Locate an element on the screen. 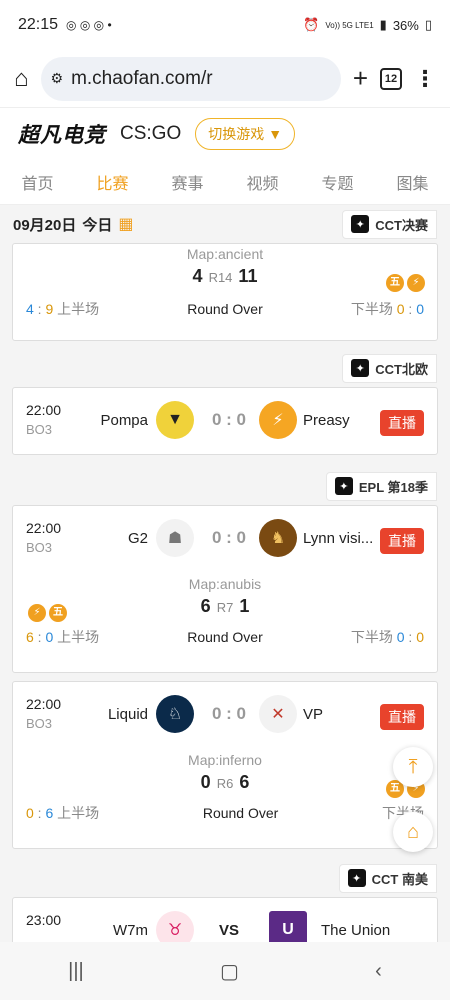  today-text: 今日 is located at coordinates (97, 225).